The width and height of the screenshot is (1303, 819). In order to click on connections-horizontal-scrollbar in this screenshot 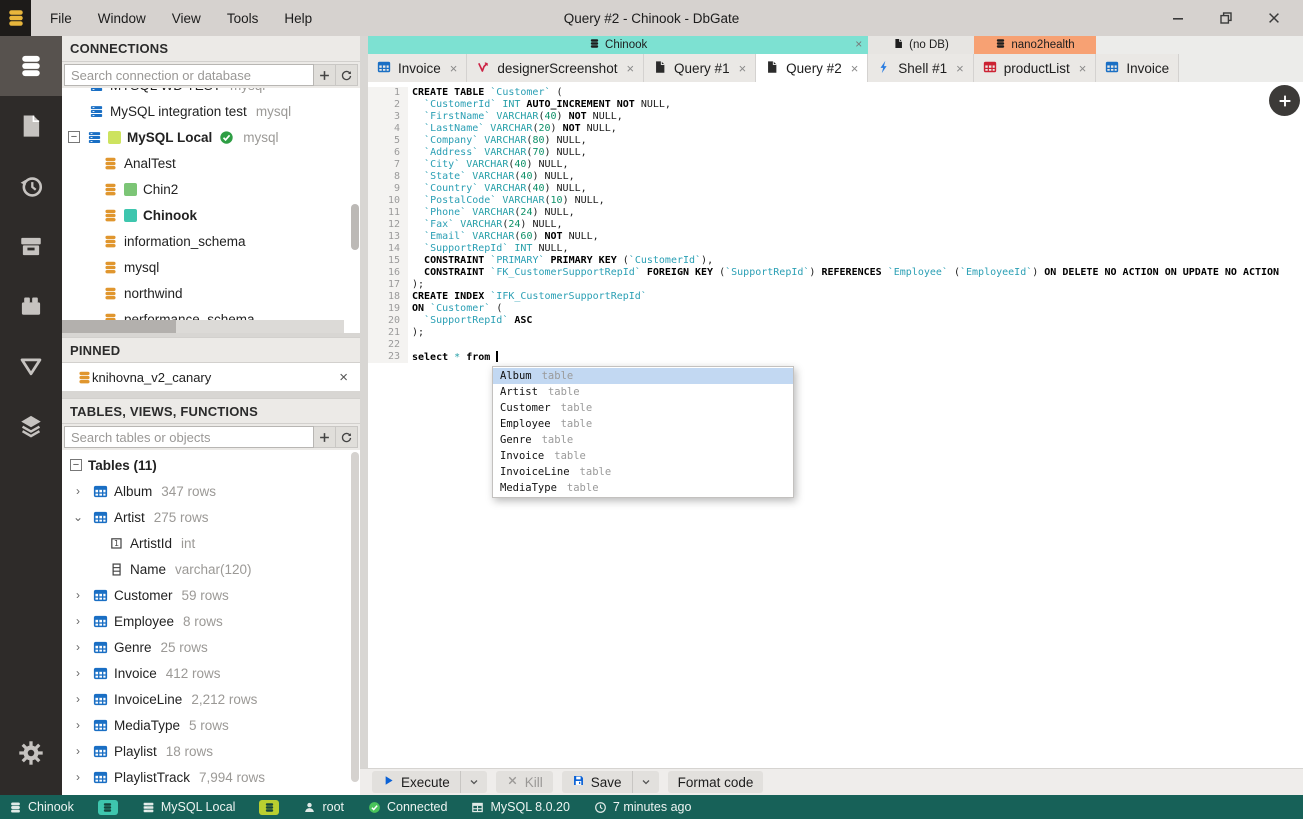, I will do `click(203, 326)`.